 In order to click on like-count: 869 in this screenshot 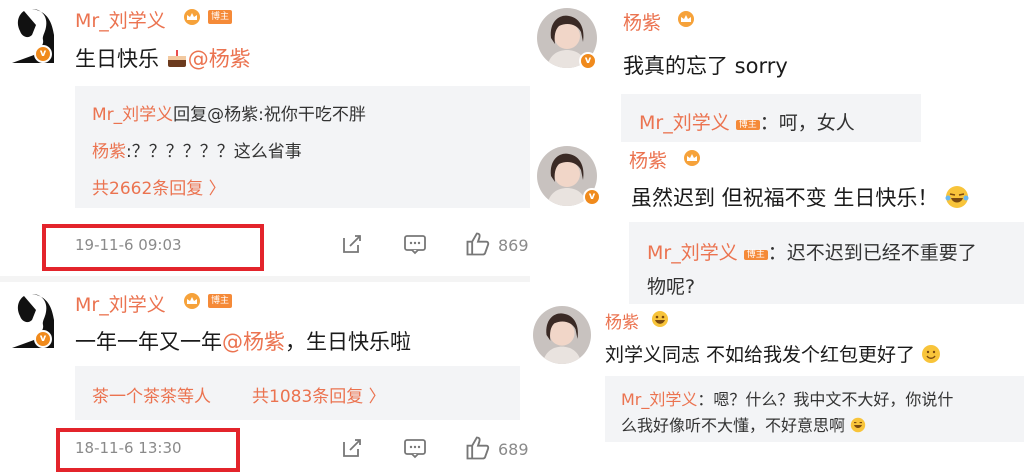, I will do `click(513, 245)`.